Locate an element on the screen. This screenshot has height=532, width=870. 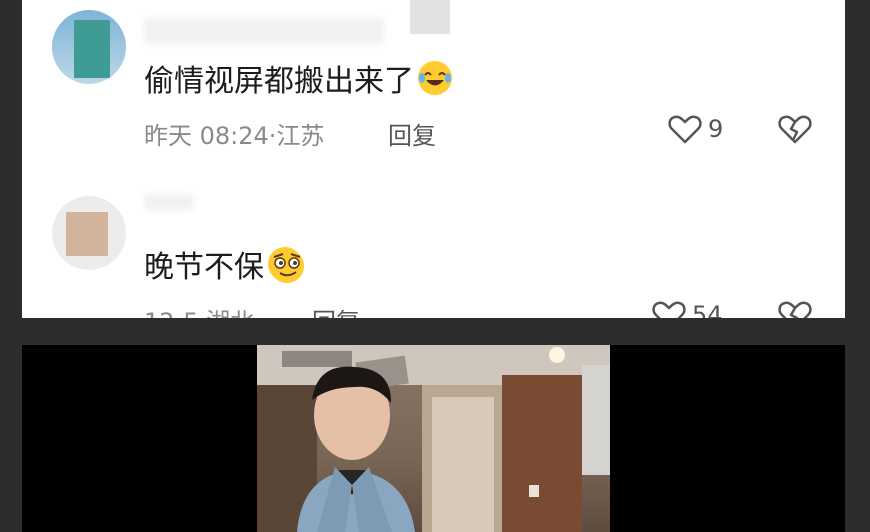
comment-text: 偷情视屏都搬出来了 is located at coordinates (298, 78).